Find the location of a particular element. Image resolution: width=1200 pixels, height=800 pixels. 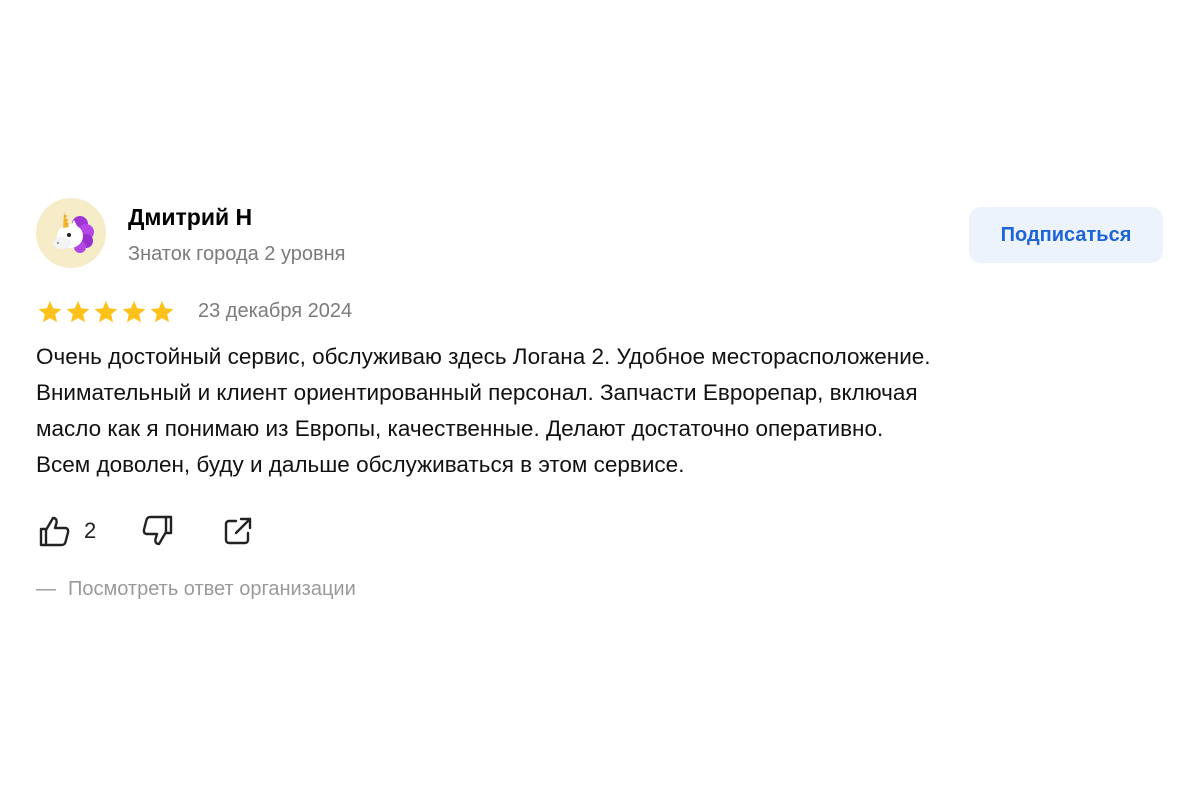

review-actions: 2 is located at coordinates (236, 531).